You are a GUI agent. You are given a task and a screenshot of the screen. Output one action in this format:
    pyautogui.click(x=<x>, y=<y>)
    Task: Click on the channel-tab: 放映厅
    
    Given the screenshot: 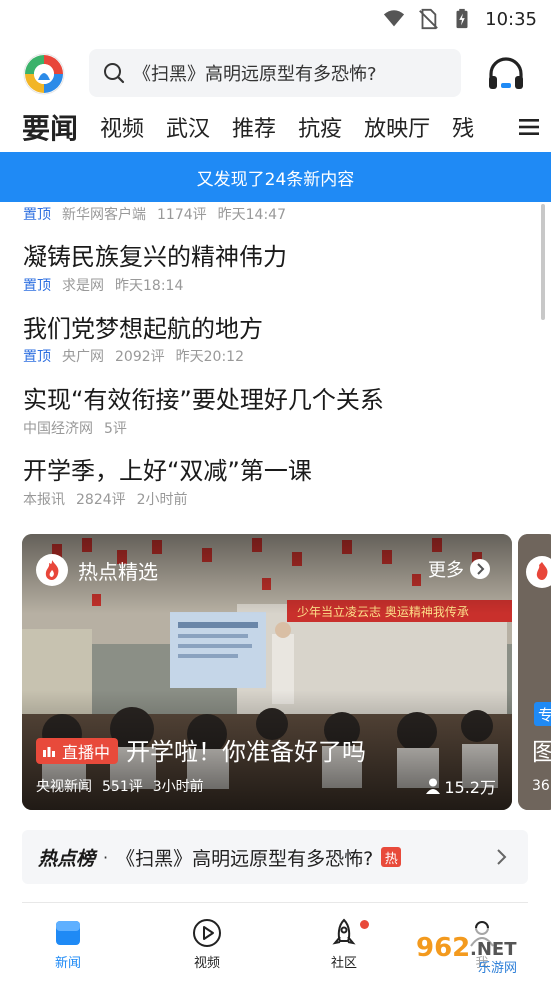 What is the action you would take?
    pyautogui.click(x=397, y=127)
    